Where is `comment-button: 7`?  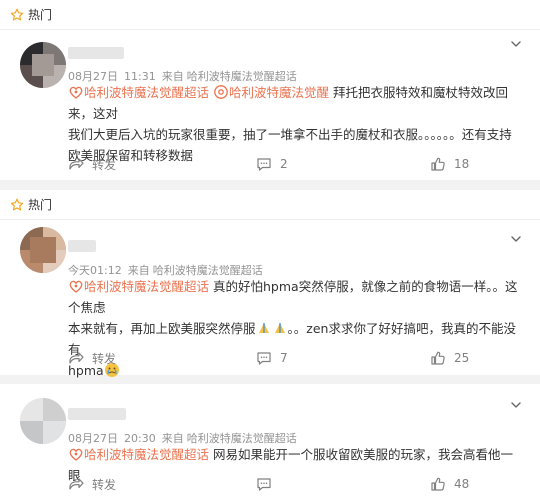 comment-button: 7 is located at coordinates (272, 358).